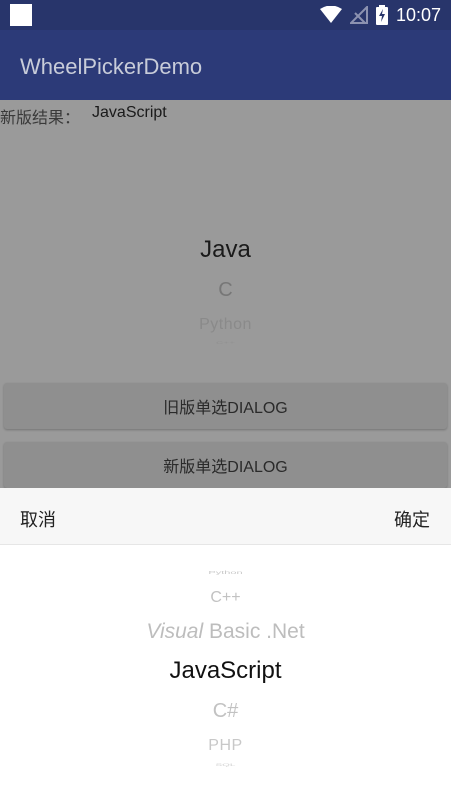  I want to click on app-bar: WheelPickerDemo, so click(225, 65).